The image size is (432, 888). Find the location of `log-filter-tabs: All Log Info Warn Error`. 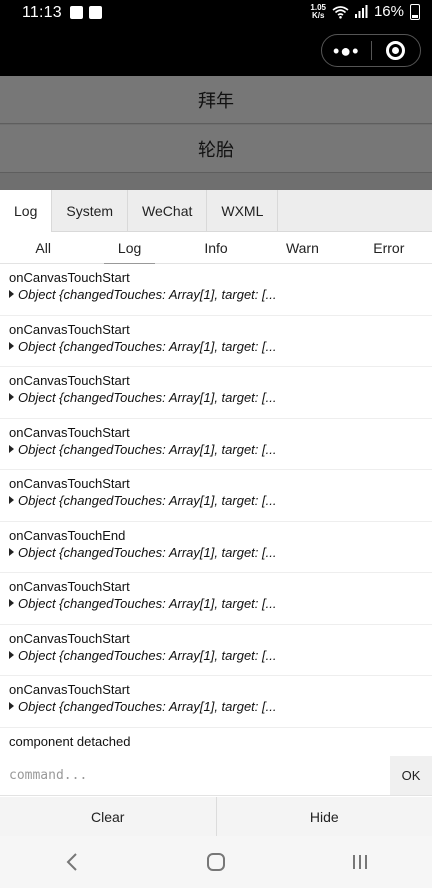

log-filter-tabs: All Log Info Warn Error is located at coordinates (216, 248).